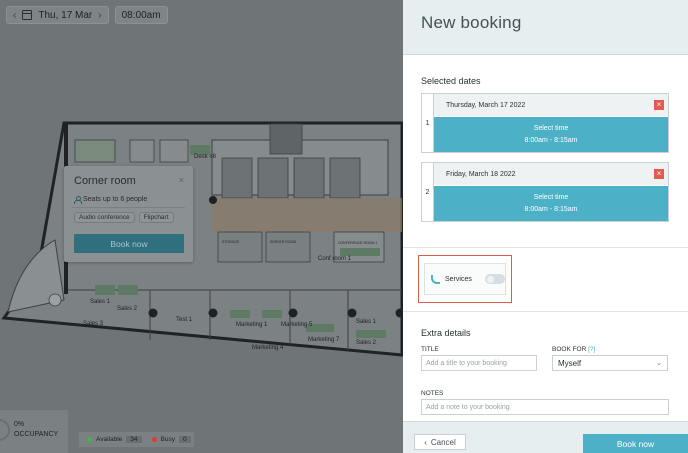  Describe the element at coordinates (154, 439) in the screenshot. I see `busy-dot-icon` at that location.